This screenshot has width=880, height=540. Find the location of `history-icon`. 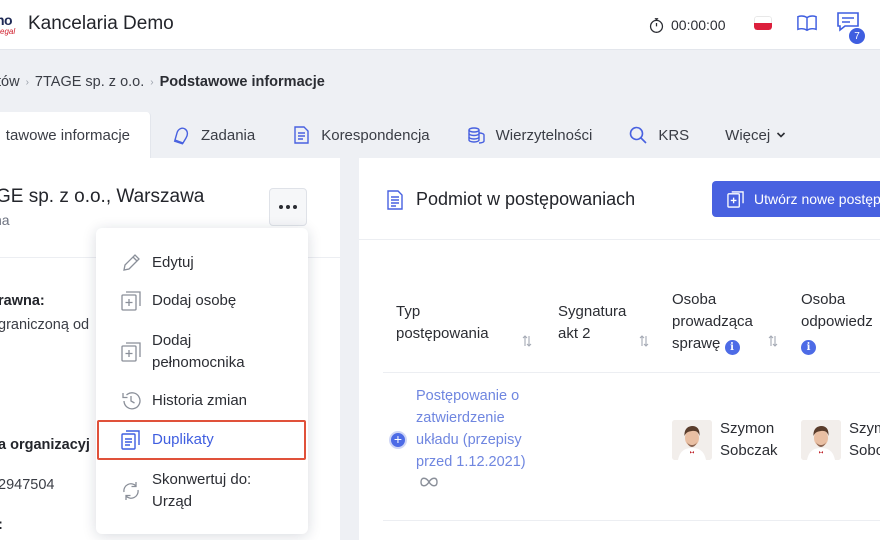

history-icon is located at coordinates (131, 401).